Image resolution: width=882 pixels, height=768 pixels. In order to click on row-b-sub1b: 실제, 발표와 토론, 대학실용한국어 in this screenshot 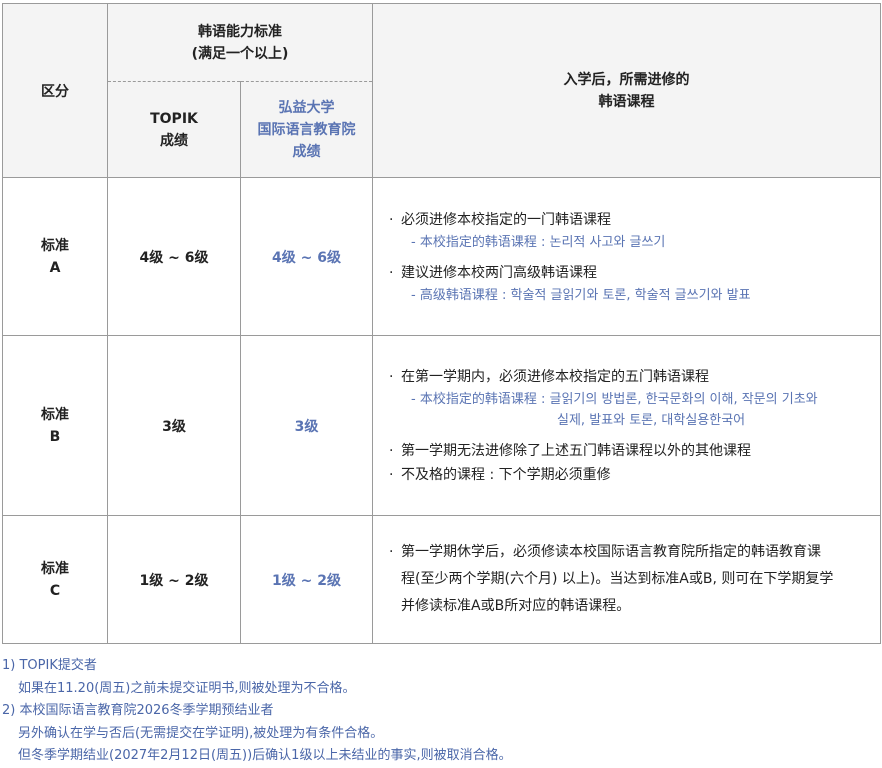, I will do `click(651, 420)`.